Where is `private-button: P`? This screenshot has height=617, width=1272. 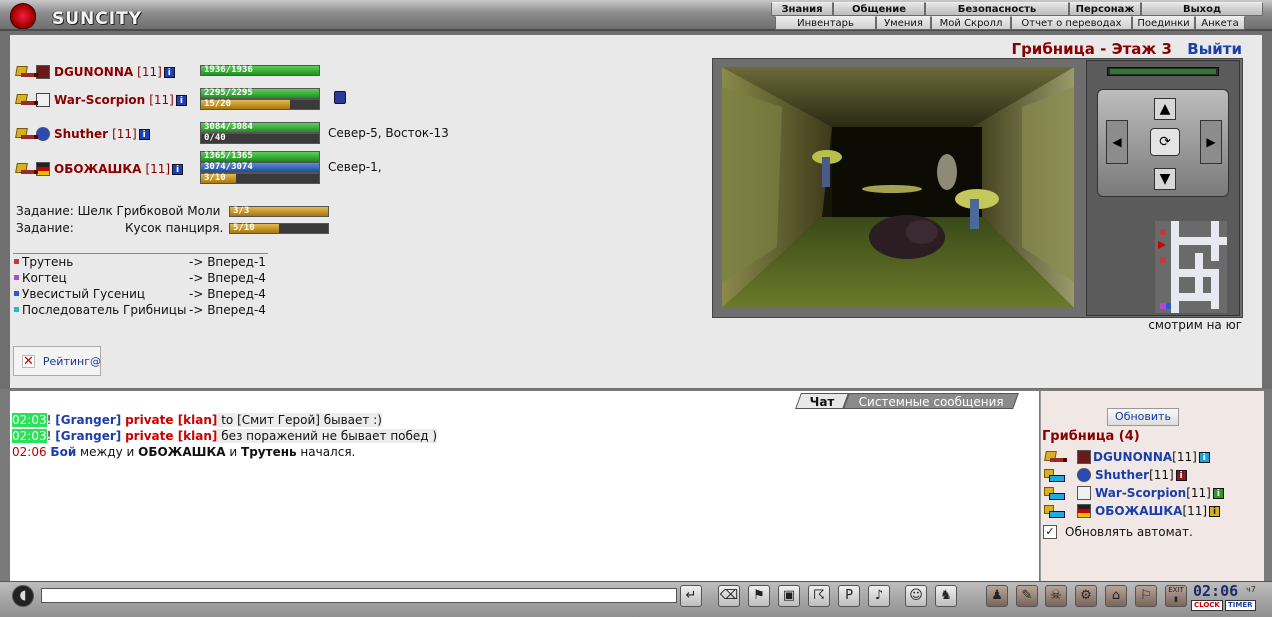 private-button: P is located at coordinates (849, 596).